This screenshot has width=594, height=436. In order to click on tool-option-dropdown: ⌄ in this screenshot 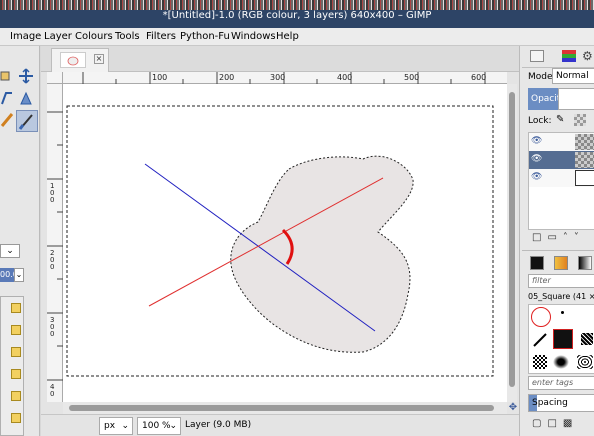, I will do `click(10, 251)`.